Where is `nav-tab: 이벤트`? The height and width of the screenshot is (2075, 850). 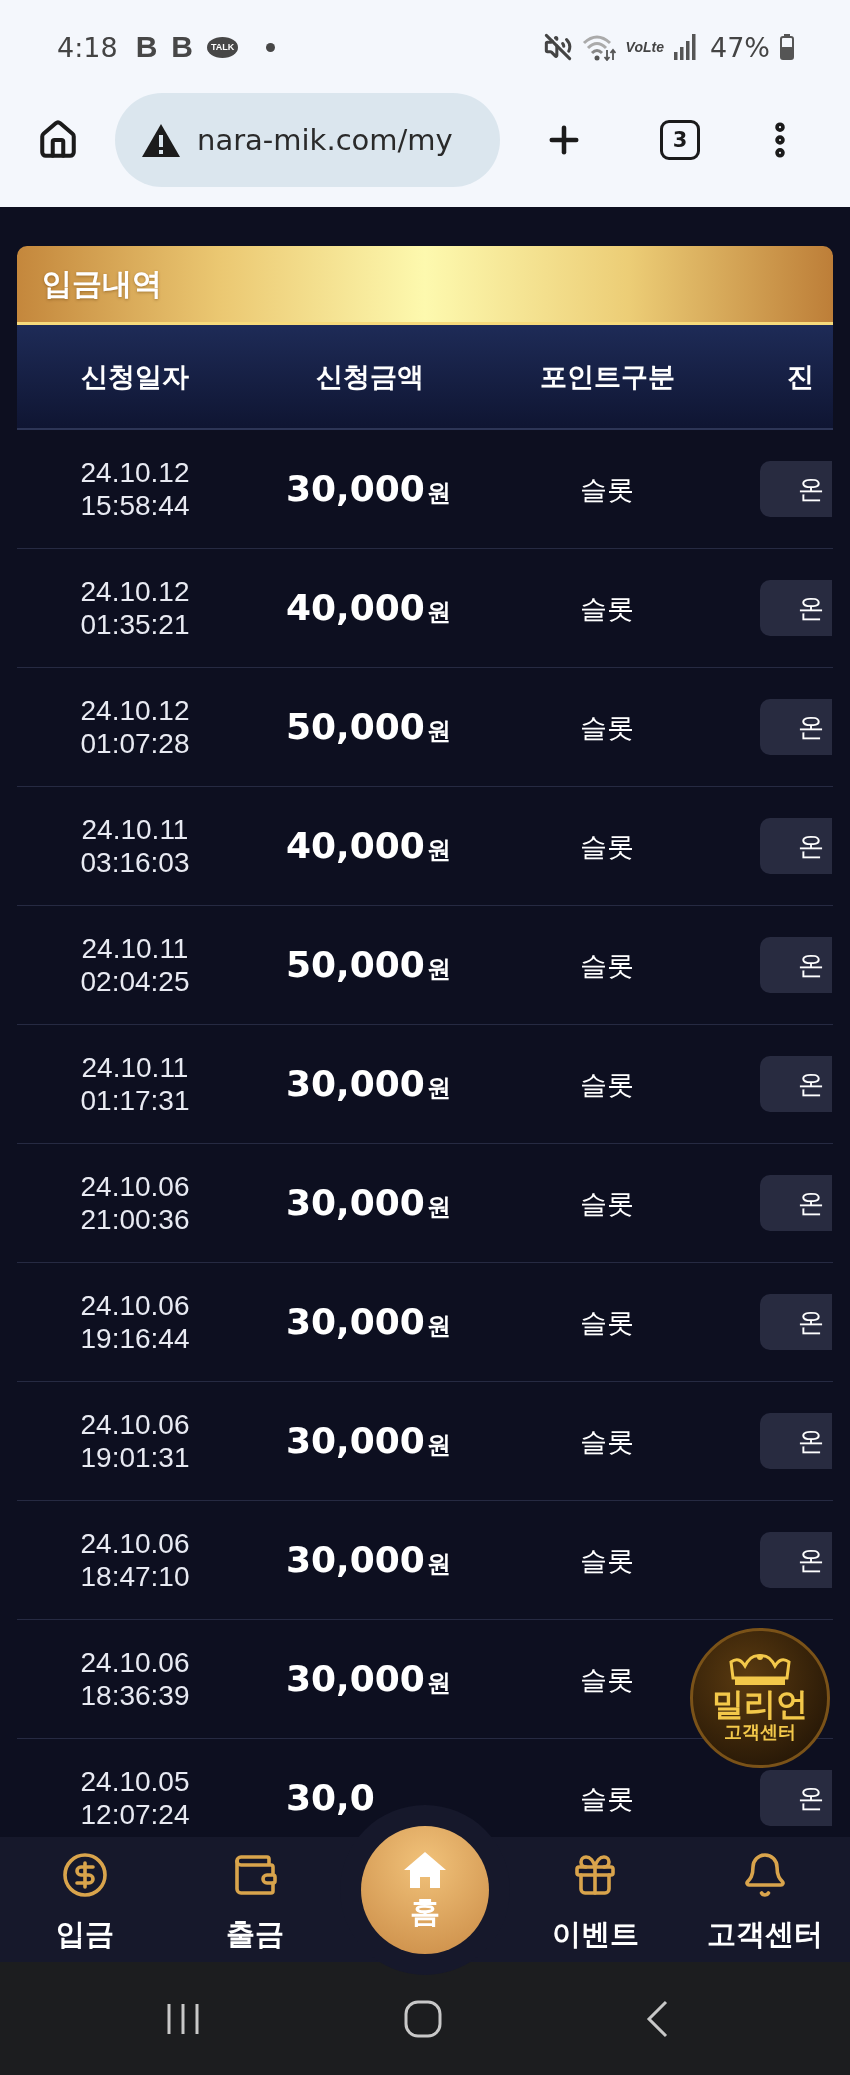
nav-tab: 이벤트 is located at coordinates (595, 1899).